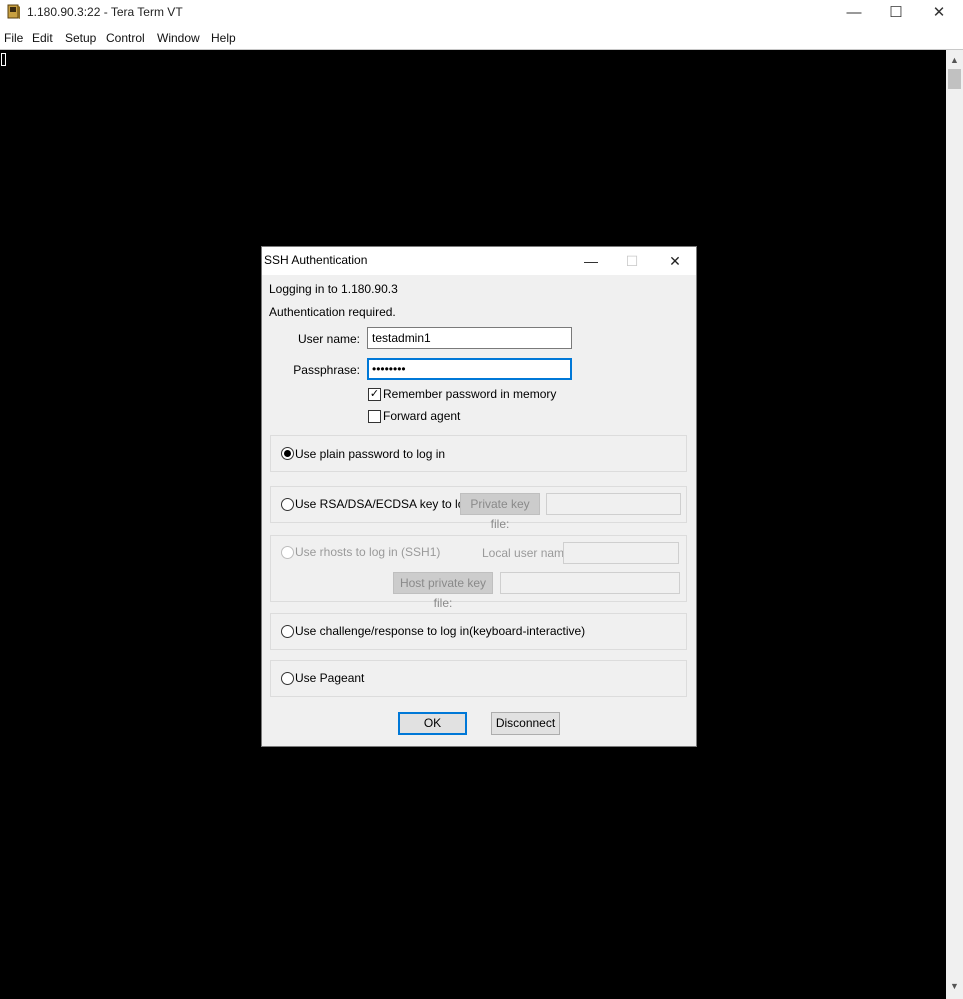  What do you see at coordinates (854, 12) in the screenshot?
I see `minimize-button: —` at bounding box center [854, 12].